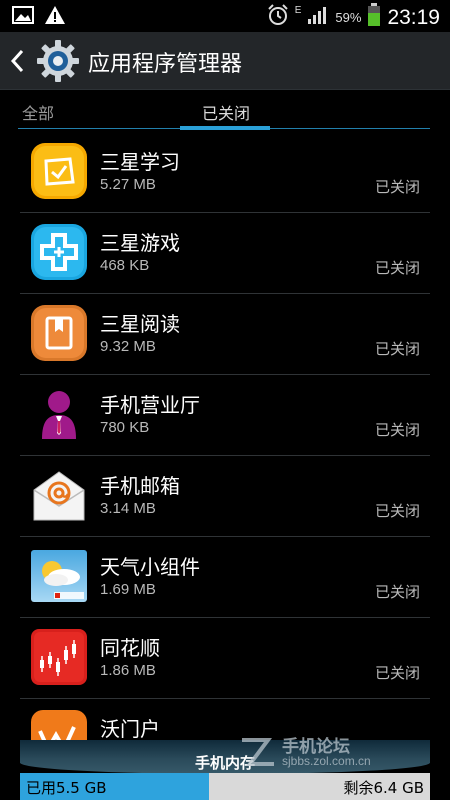  I want to click on app-size: 3.14 MB, so click(128, 508).